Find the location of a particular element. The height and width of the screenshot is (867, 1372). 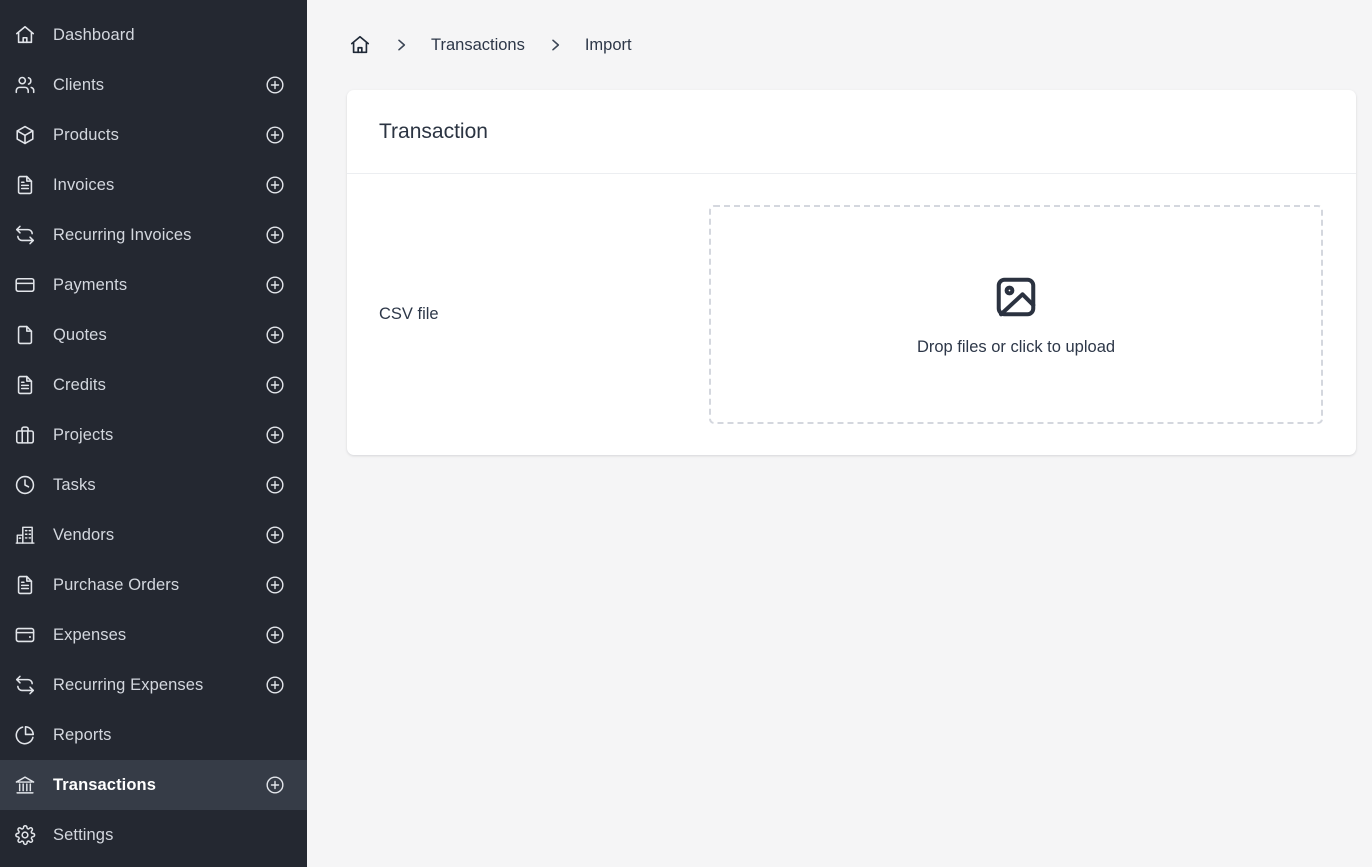

sidebar-item-label: Vendors is located at coordinates (84, 534).